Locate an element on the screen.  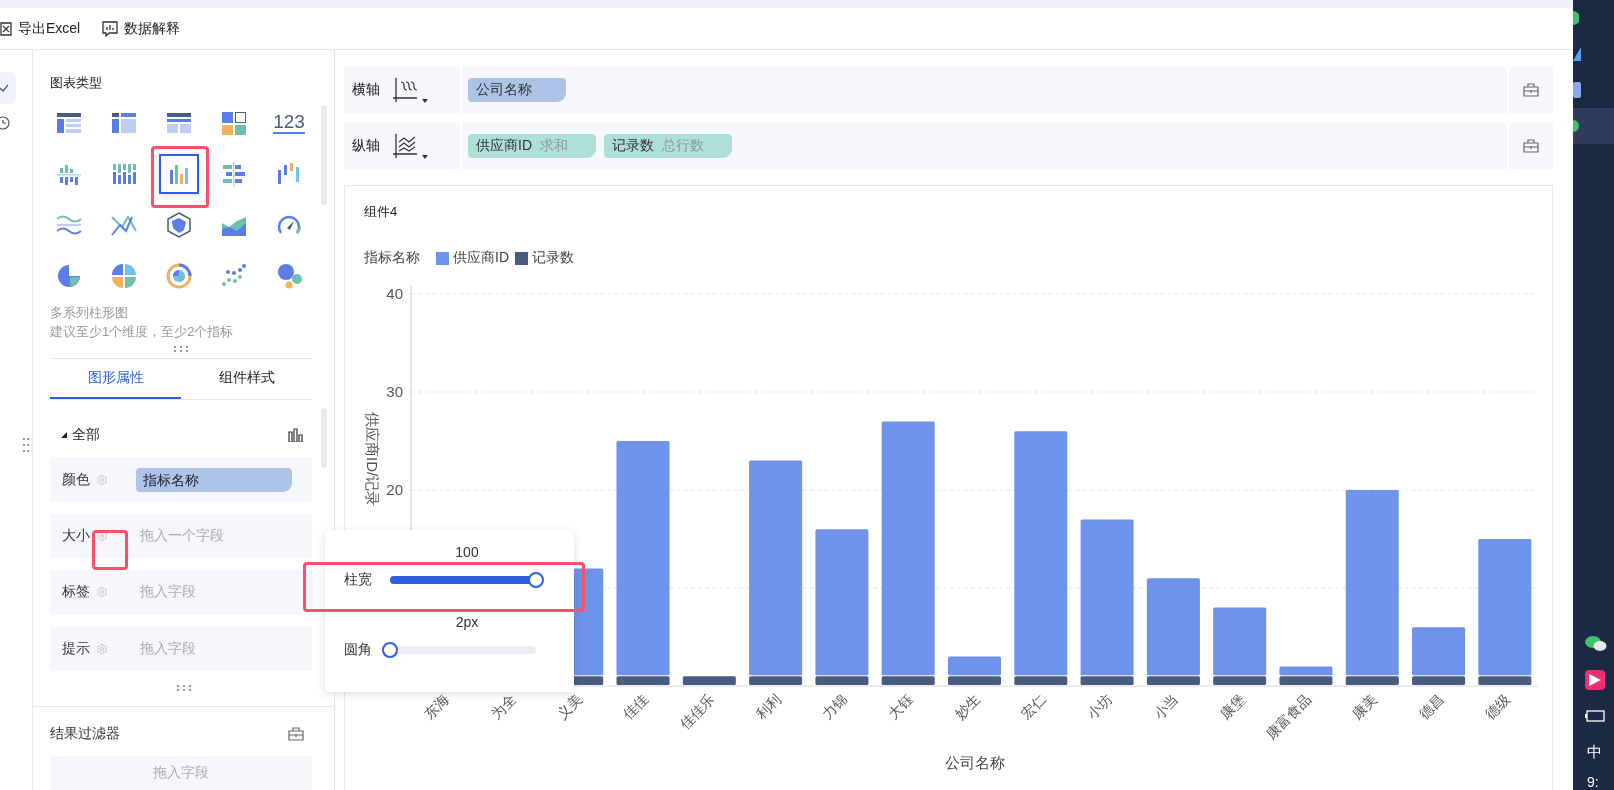
field-label: 标签 is located at coordinates (76, 592).